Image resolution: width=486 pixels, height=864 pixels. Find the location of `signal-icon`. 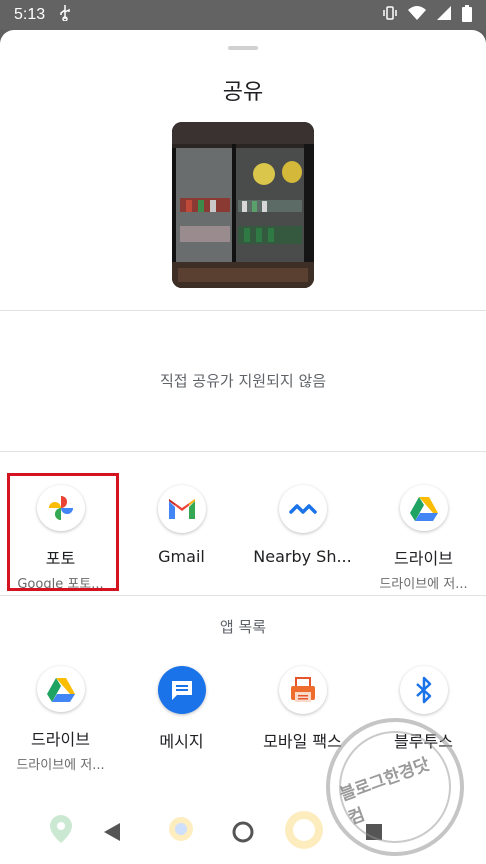

signal-icon is located at coordinates (444, 15).